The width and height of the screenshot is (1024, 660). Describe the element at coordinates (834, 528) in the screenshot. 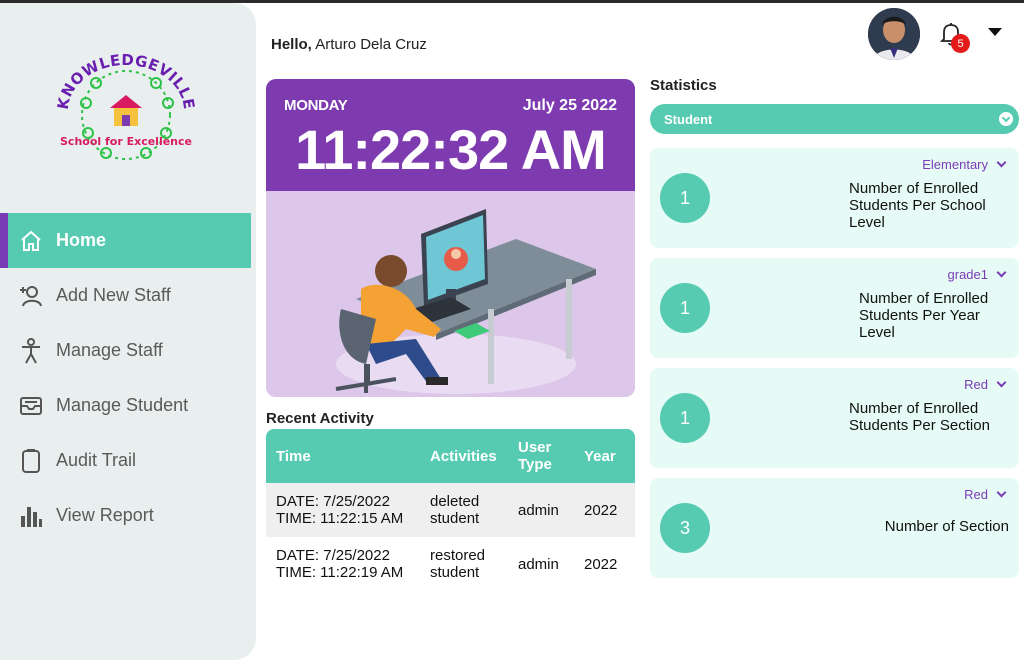

I see `stat-card-number-of-section: 3 Red Number of Section` at that location.